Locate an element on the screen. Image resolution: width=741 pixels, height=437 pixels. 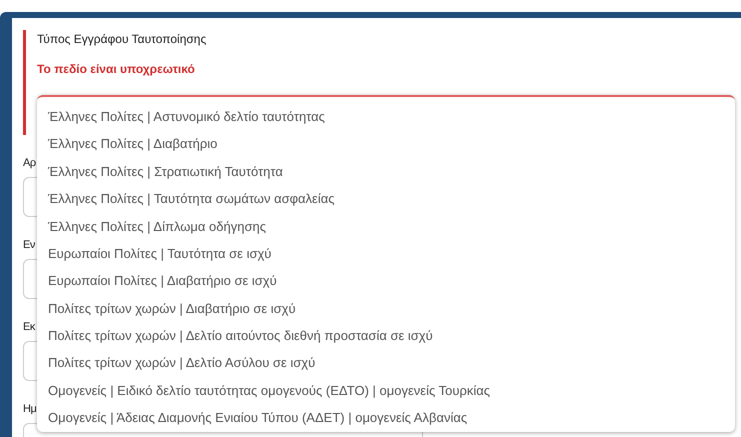
dropdown-option: Ευρωπαίοι Πολίτες | Ταυτότητα σε ισχύ is located at coordinates (386, 254).